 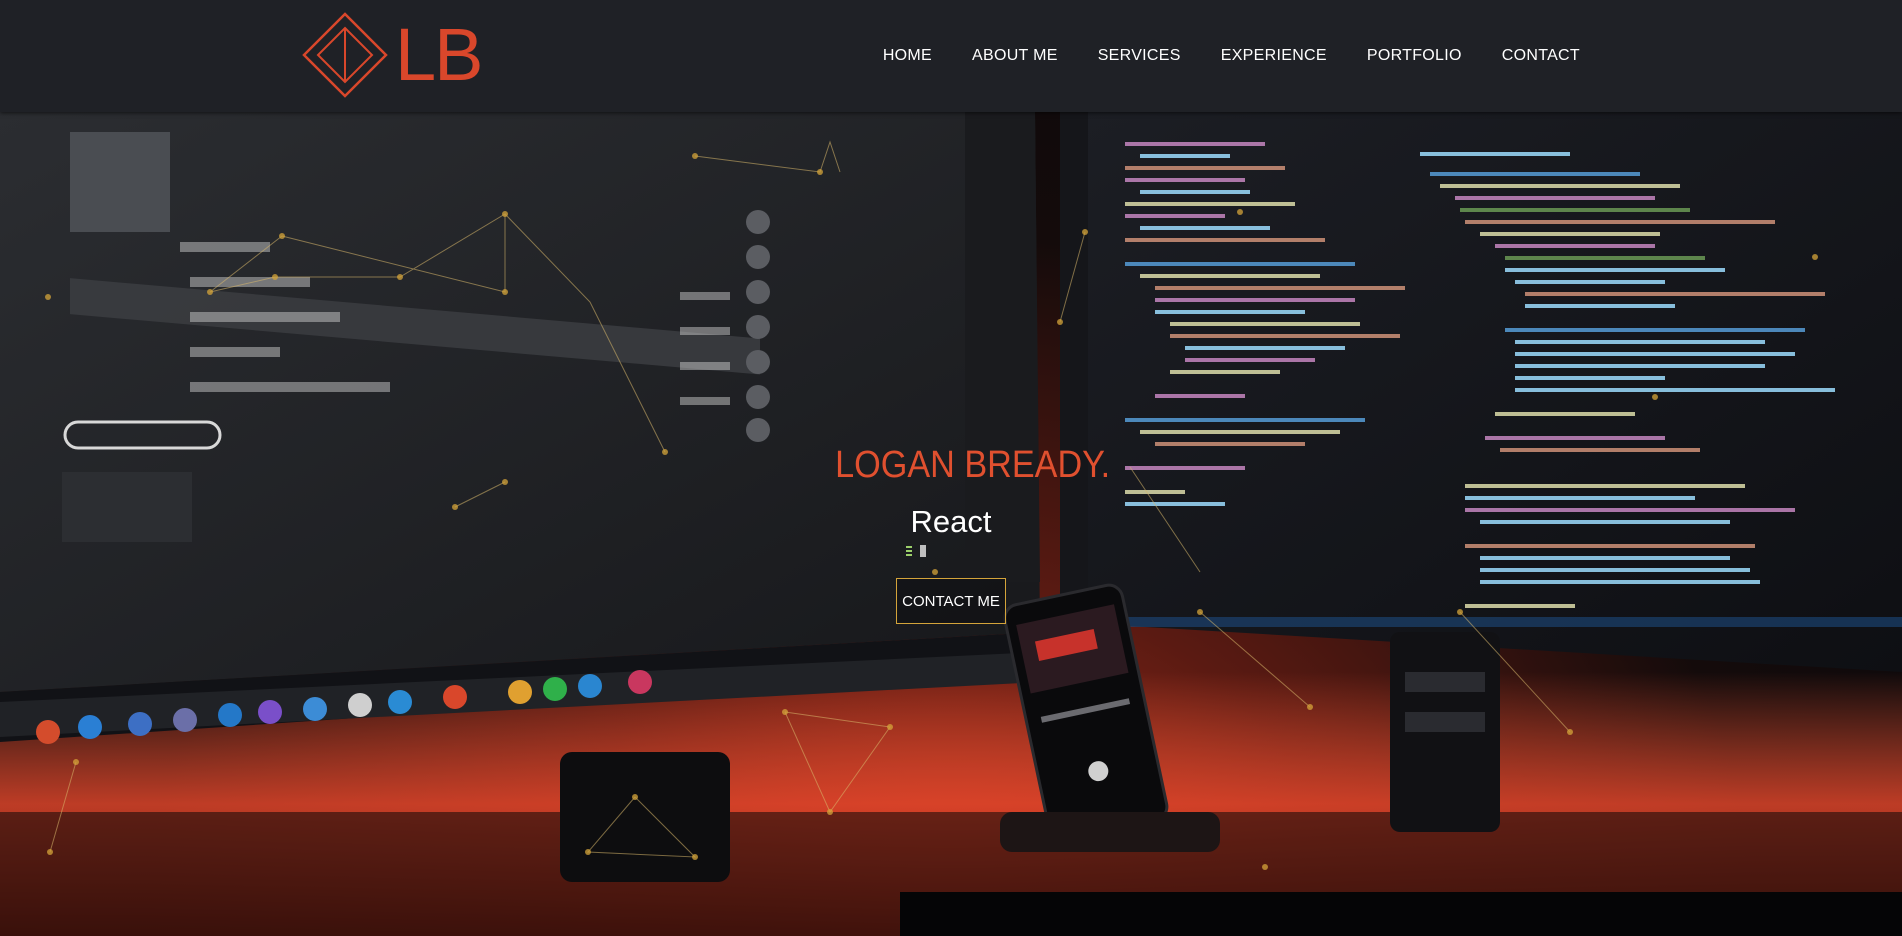 What do you see at coordinates (1139, 56) in the screenshot?
I see `nav-services: SERVICES` at bounding box center [1139, 56].